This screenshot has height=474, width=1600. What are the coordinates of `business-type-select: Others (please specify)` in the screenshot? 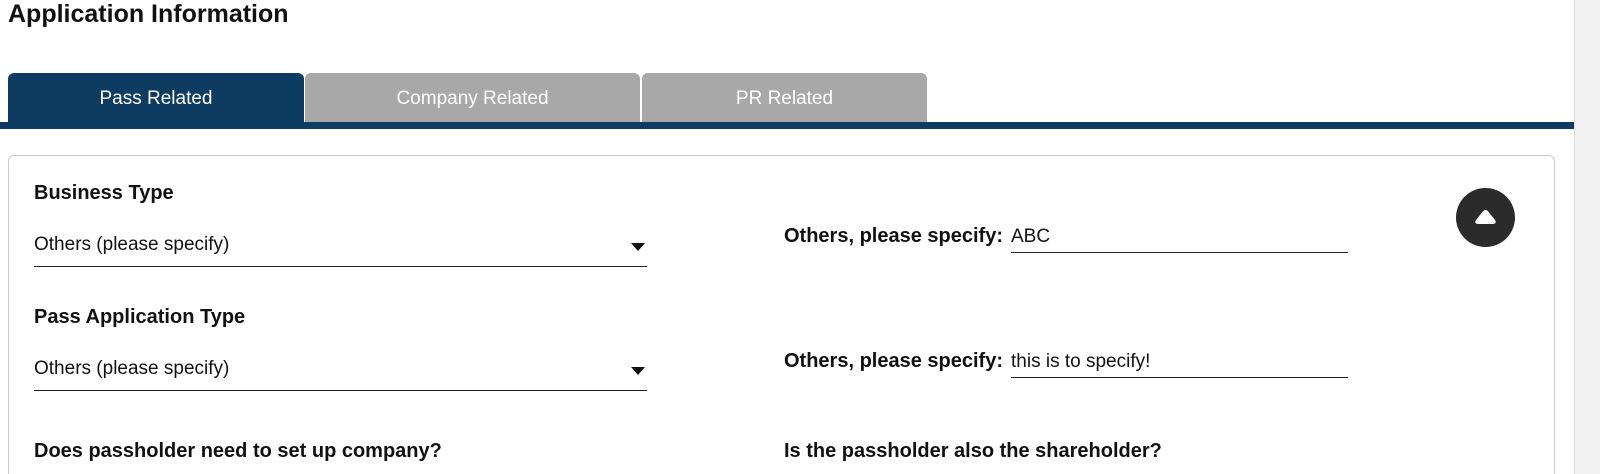 It's located at (340, 248).